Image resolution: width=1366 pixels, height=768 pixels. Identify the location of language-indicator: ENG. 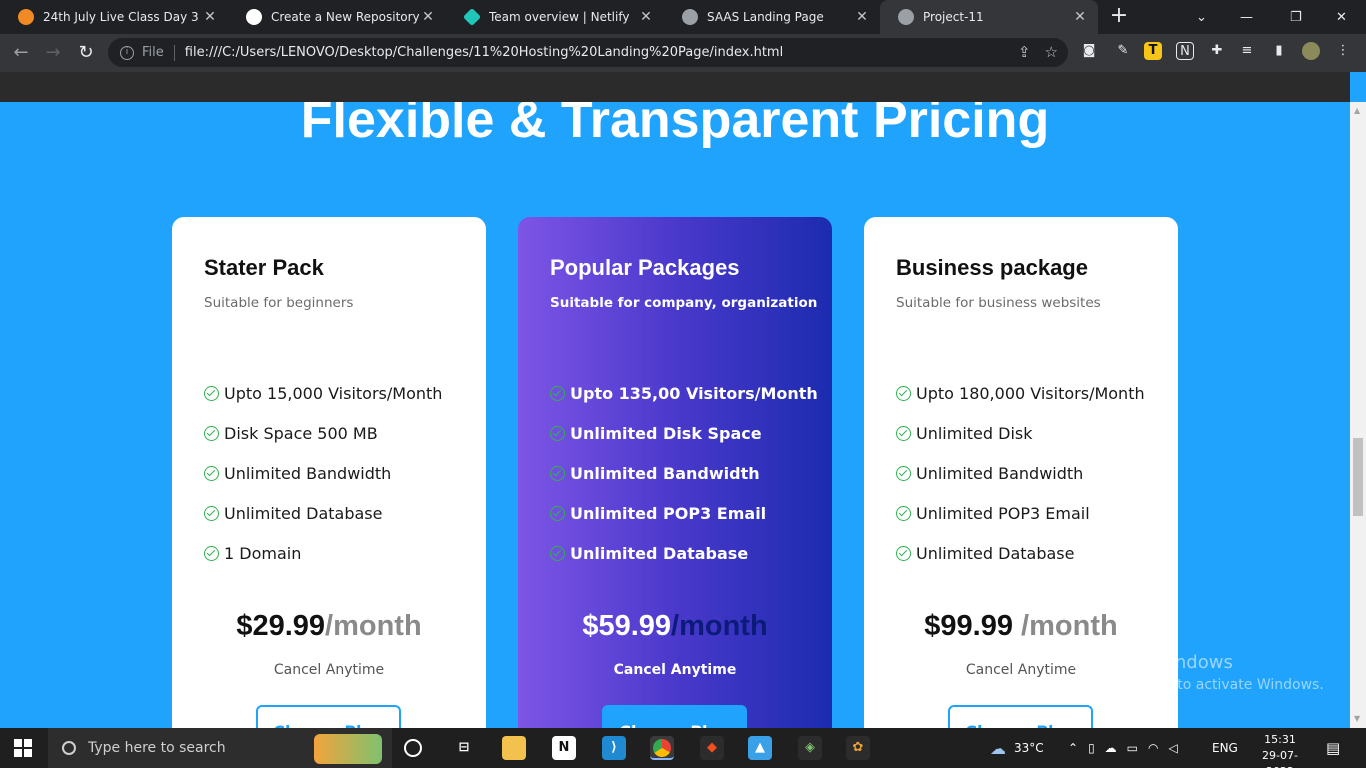
(1225, 748).